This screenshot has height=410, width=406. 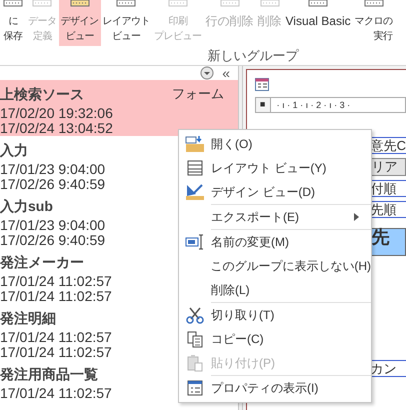 What do you see at coordinates (195, 388) in the screenshot?
I see `properties-icon` at bounding box center [195, 388].